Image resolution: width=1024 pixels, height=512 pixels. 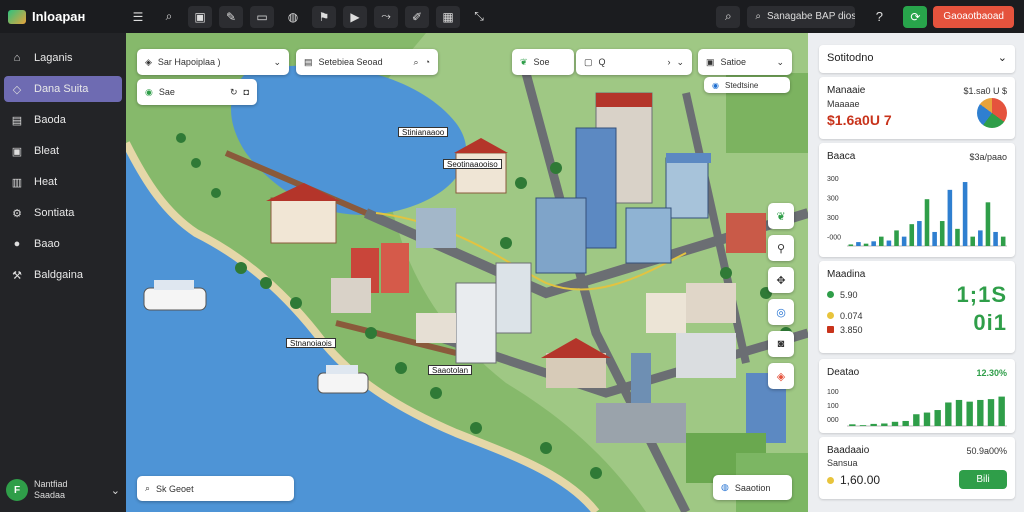 I want to click on leaf-tool-icon: ❦, so click(x=781, y=216).